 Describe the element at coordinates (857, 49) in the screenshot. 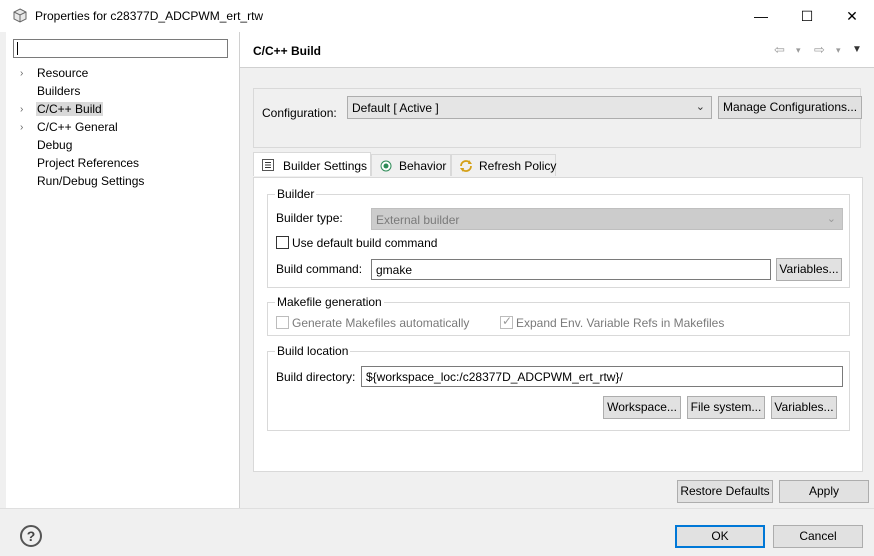

I see `view-menu-icon: ▼` at that location.